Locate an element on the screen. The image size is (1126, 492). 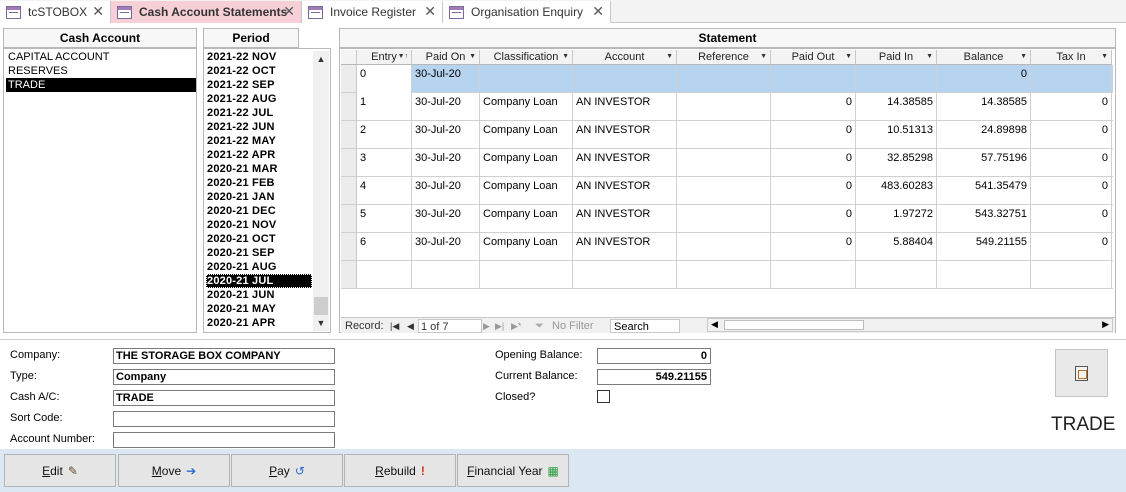
list-item: RESERVES is located at coordinates (101, 71).